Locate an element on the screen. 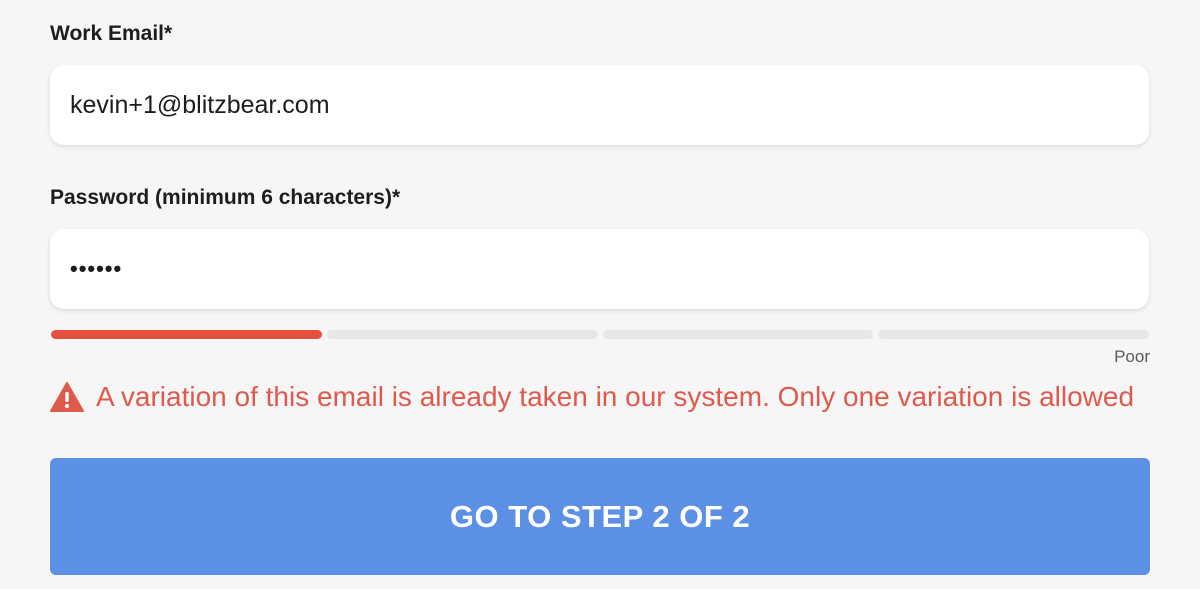 The width and height of the screenshot is (1200, 589). email-label: Work Email* is located at coordinates (111, 33).